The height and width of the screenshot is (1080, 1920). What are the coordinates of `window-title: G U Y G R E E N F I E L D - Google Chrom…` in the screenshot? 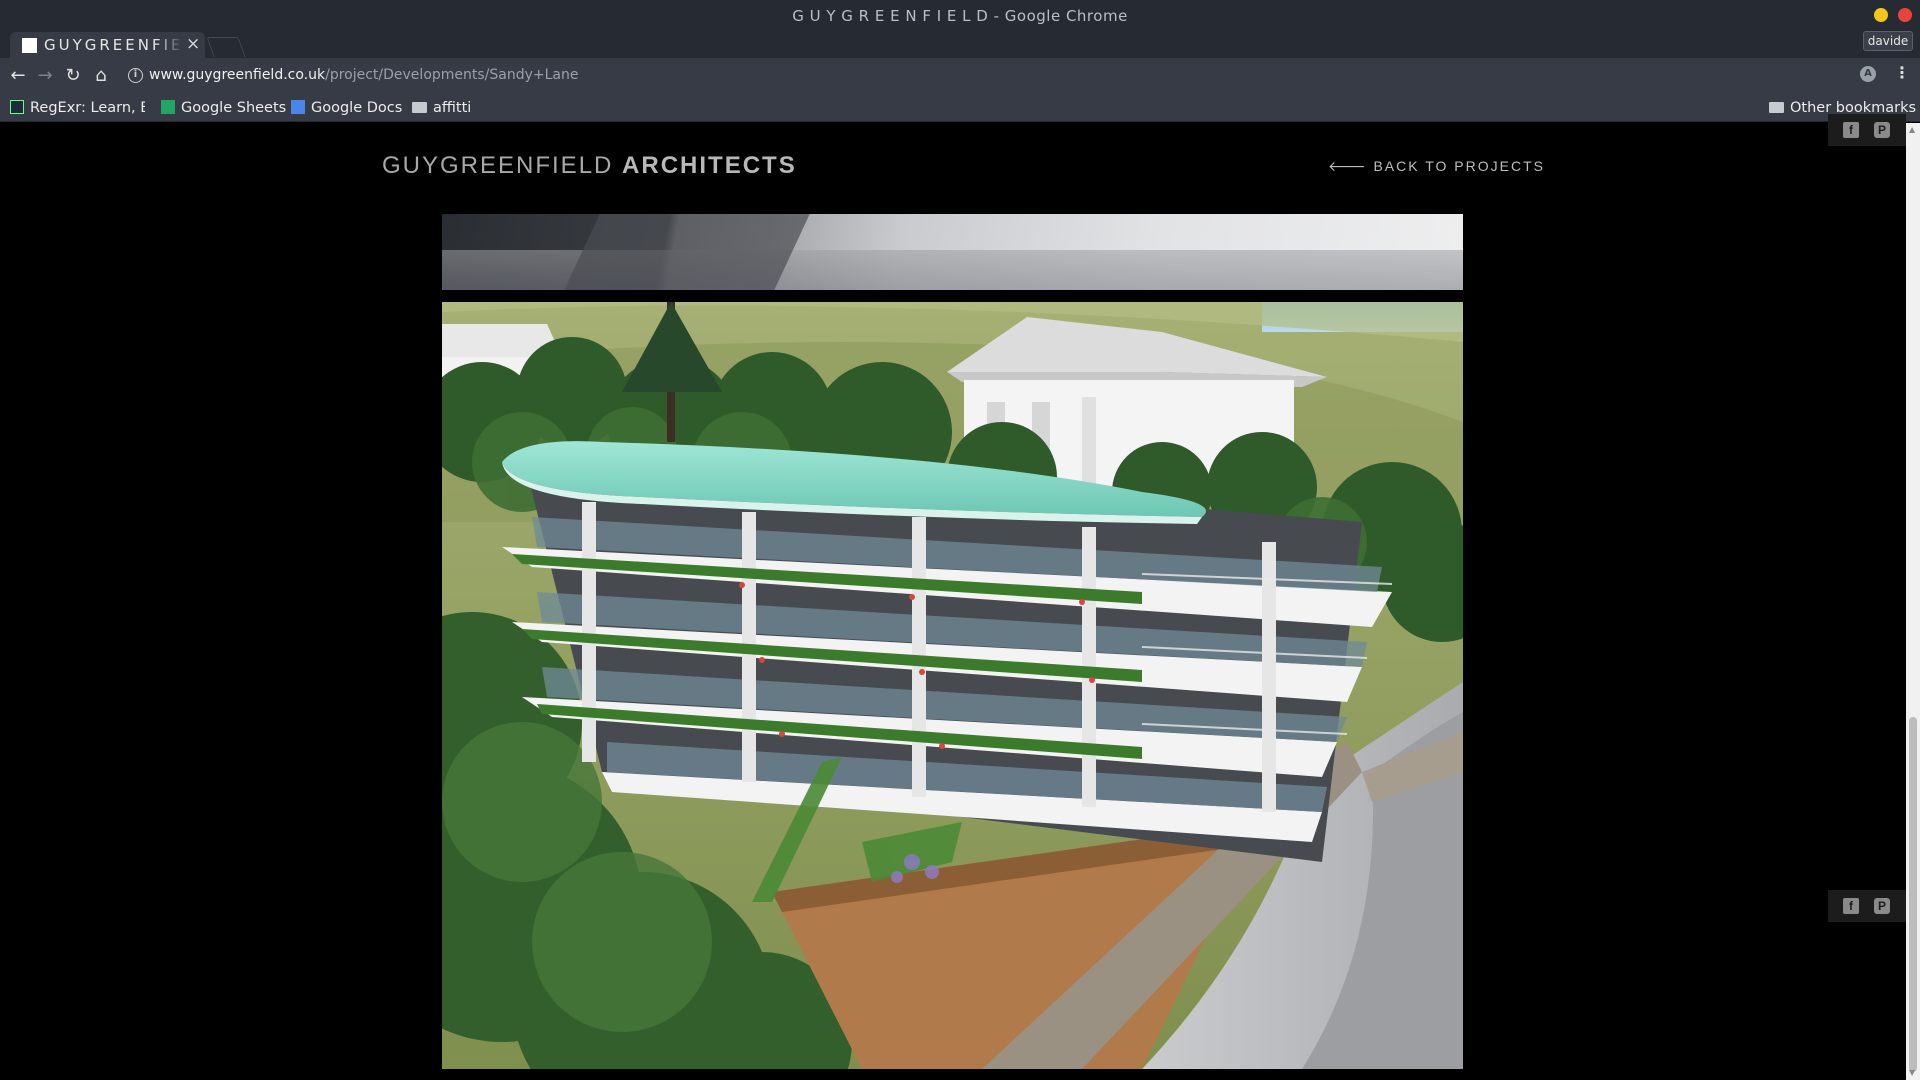 It's located at (960, 16).